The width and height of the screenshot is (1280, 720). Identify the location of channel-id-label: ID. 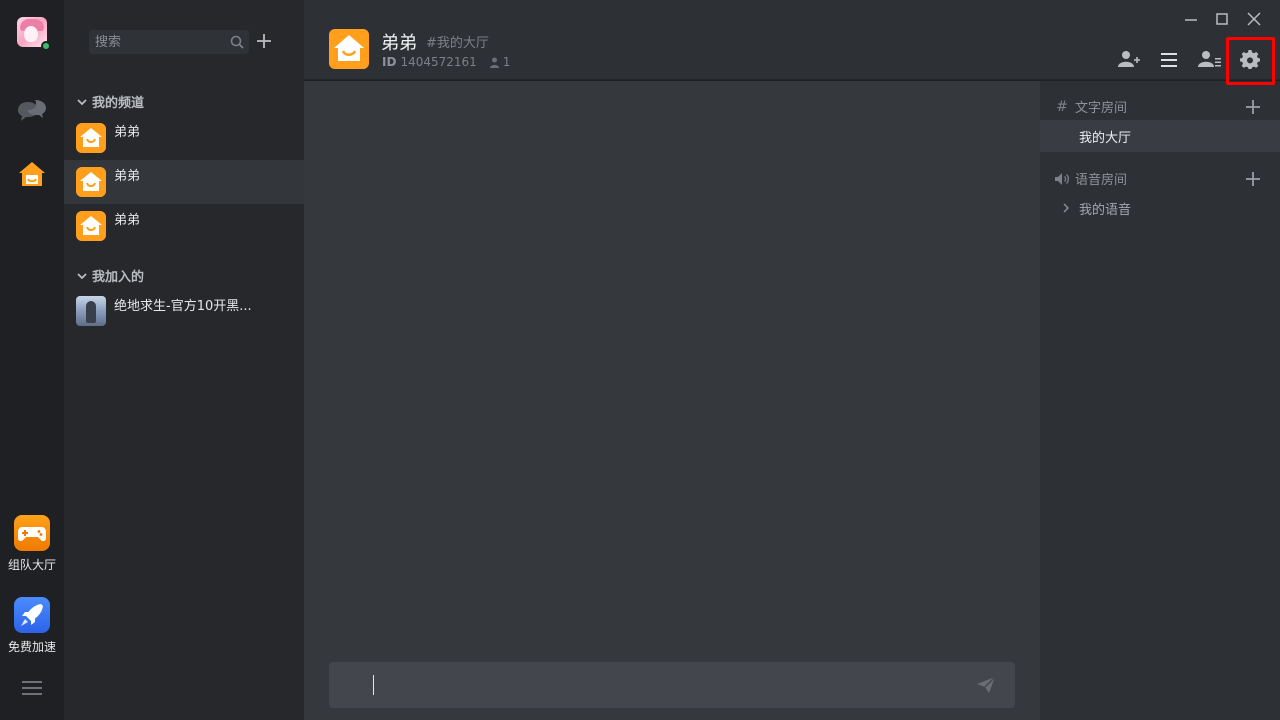
(389, 62).